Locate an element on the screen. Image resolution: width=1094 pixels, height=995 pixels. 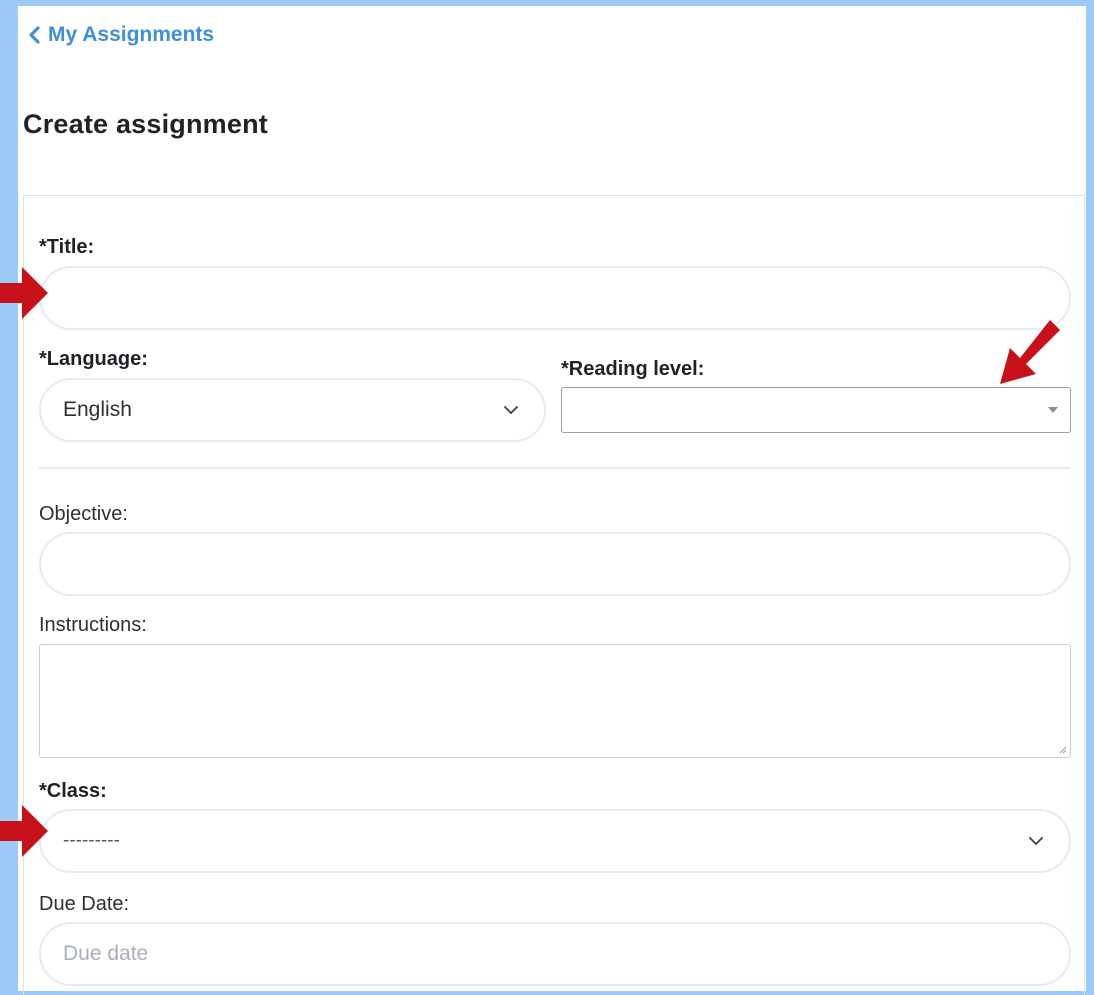
reading-level-label: *Reading level: is located at coordinates (633, 369).